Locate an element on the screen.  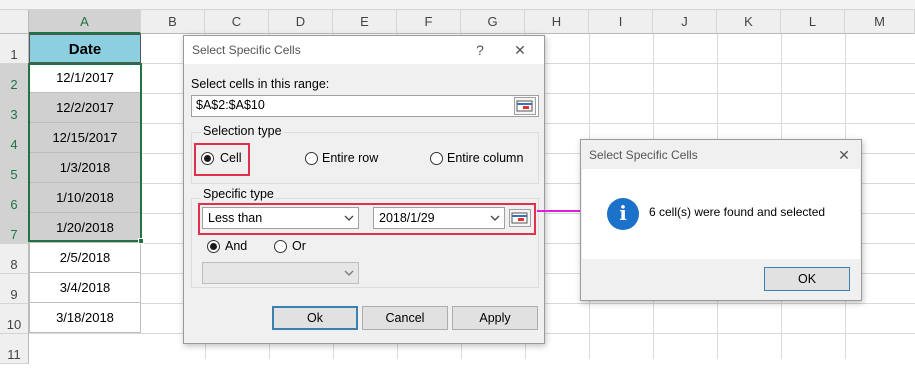
range-value: $A$2:$A$10 is located at coordinates (230, 105).